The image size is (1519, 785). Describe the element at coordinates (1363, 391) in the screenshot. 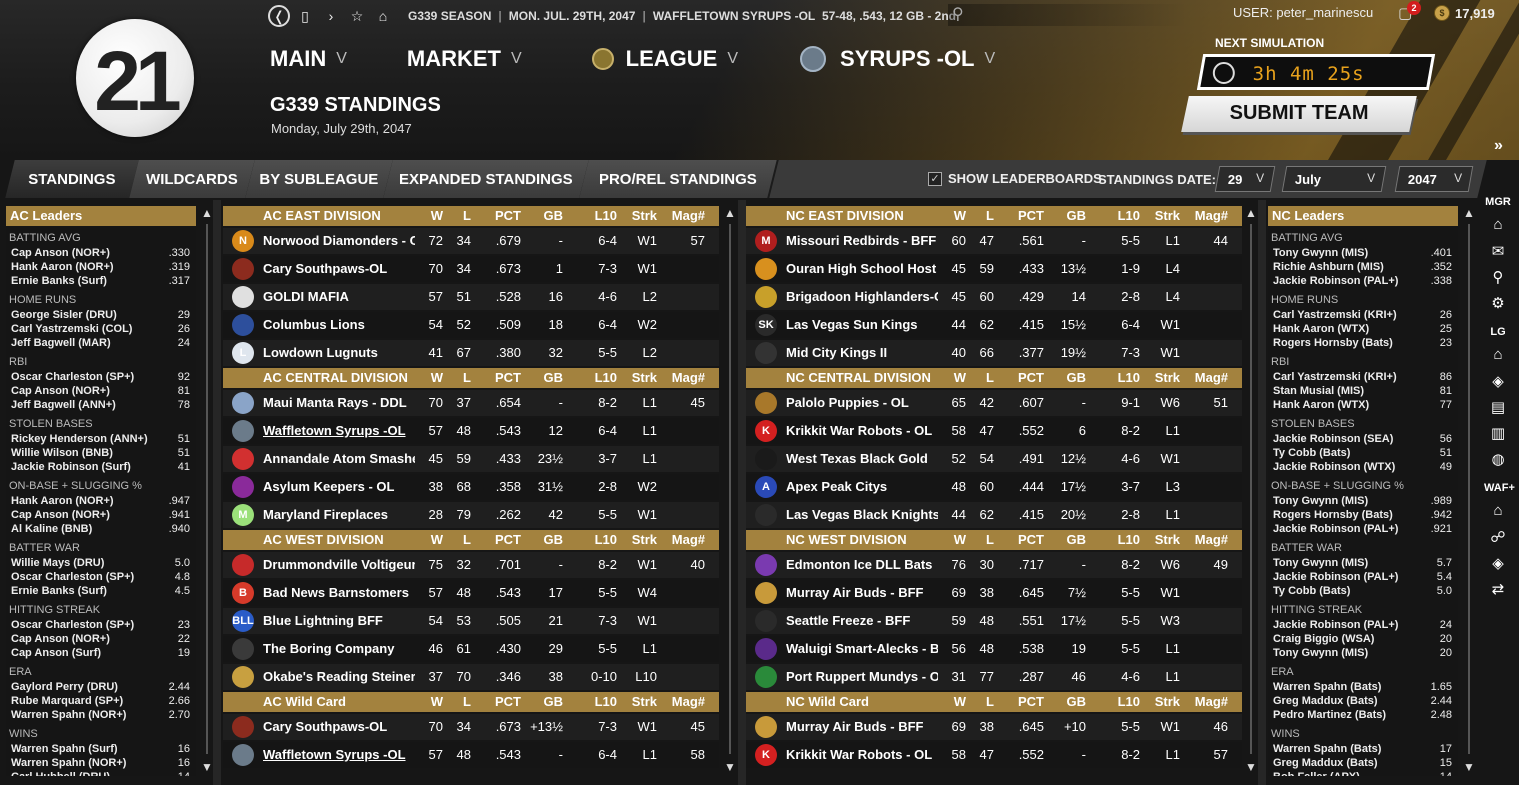

I see `leader-row: Stan Musial (MIS) 81` at that location.